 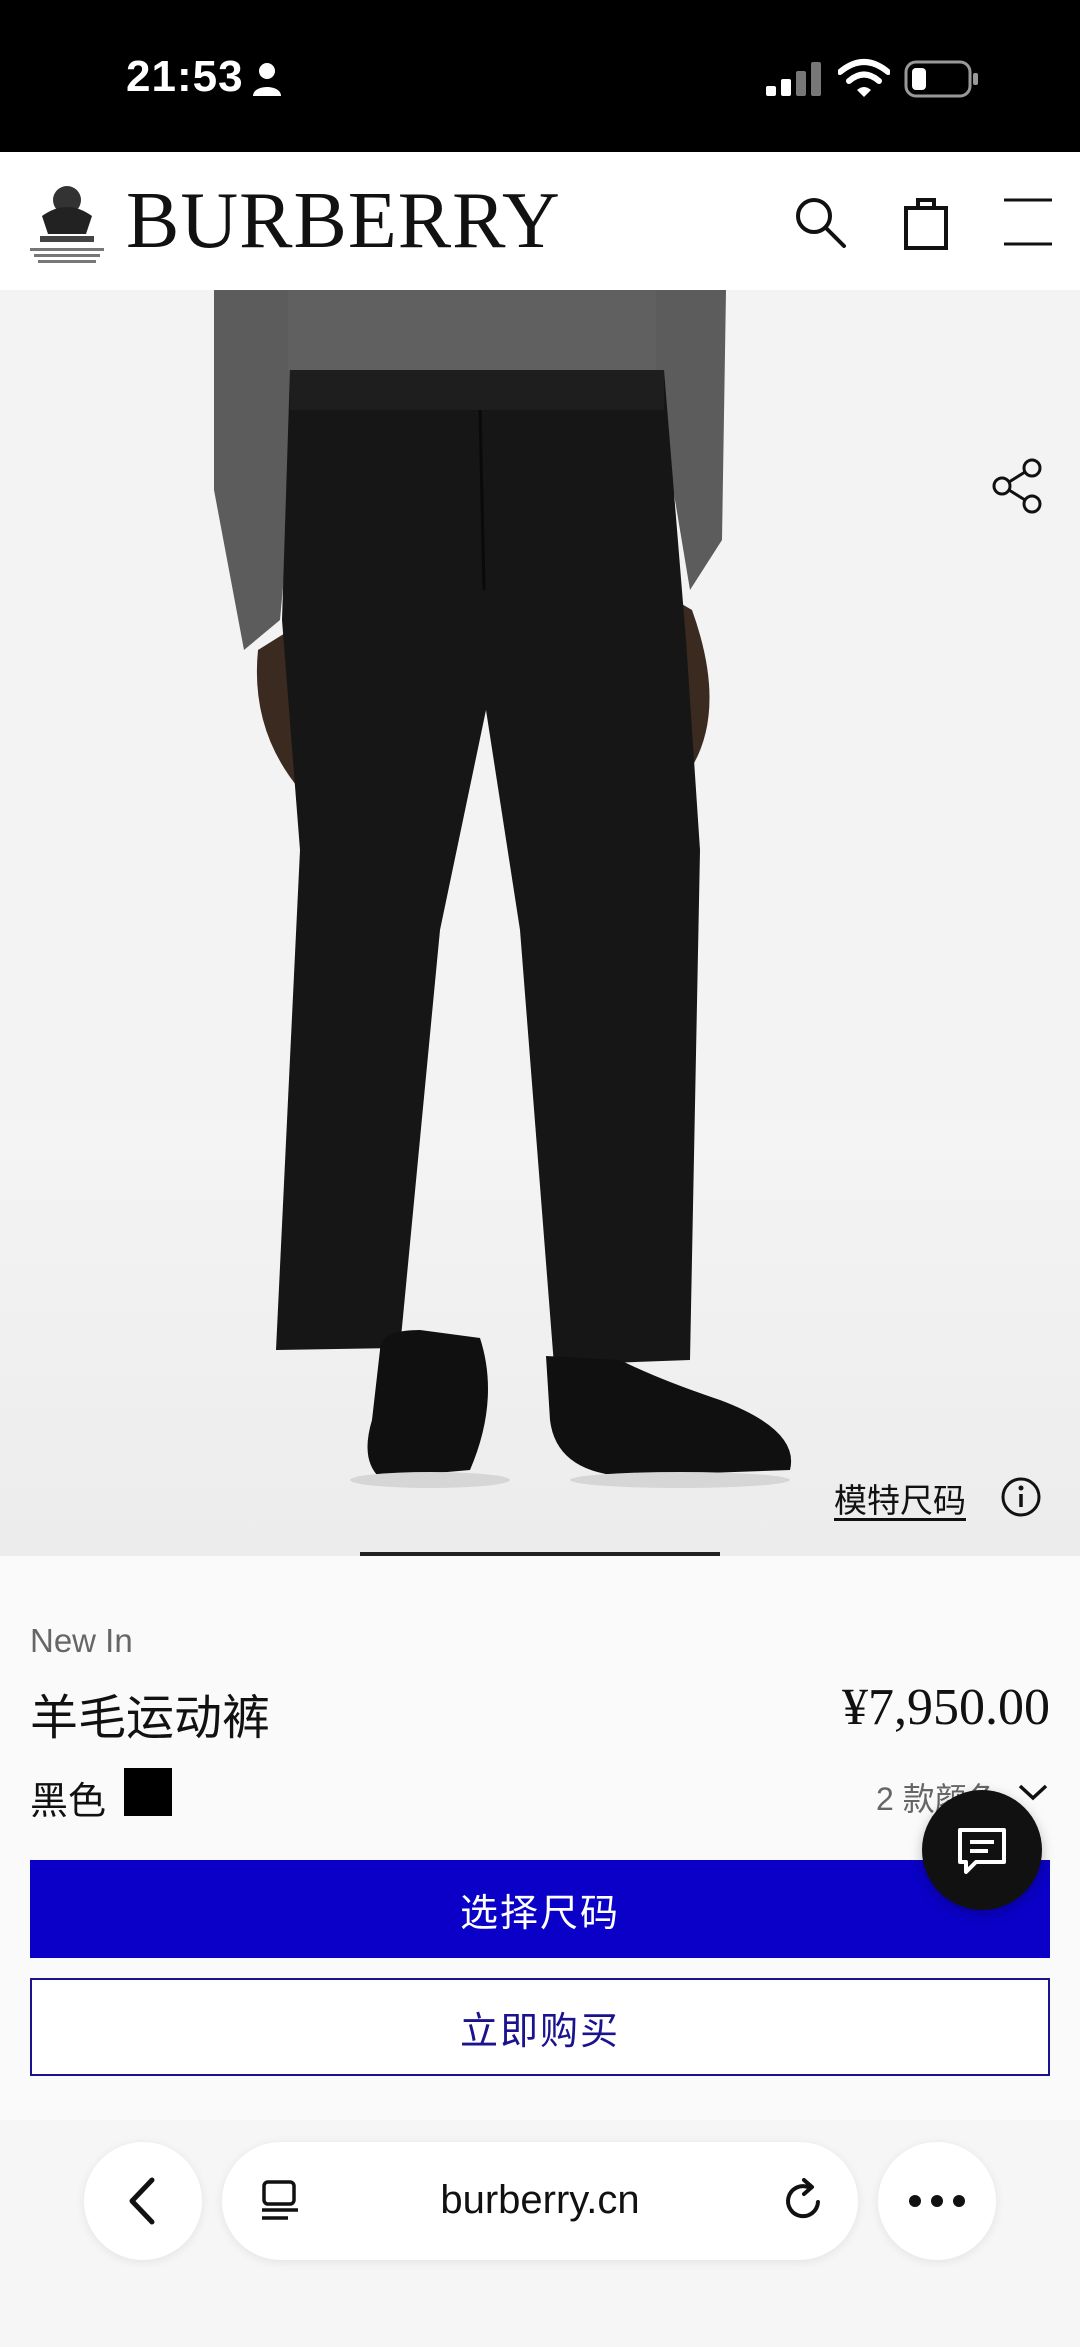 What do you see at coordinates (68, 1802) in the screenshot?
I see `selected-color-name: 黑色` at bounding box center [68, 1802].